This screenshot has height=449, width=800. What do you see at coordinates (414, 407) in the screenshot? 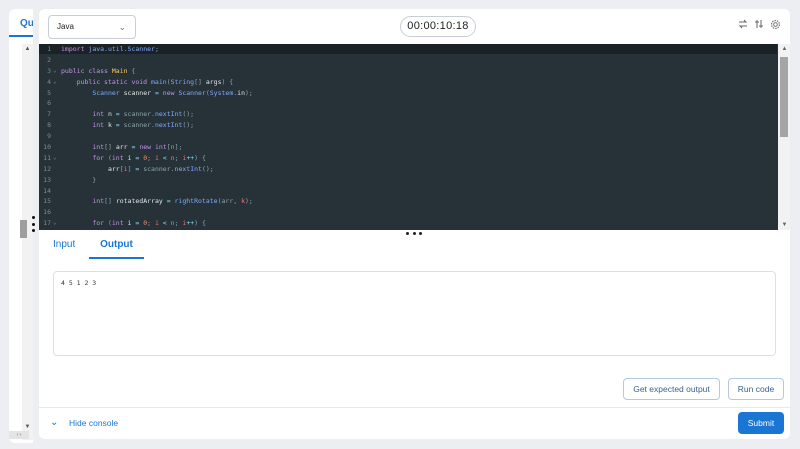
I see `footer-divider` at bounding box center [414, 407].